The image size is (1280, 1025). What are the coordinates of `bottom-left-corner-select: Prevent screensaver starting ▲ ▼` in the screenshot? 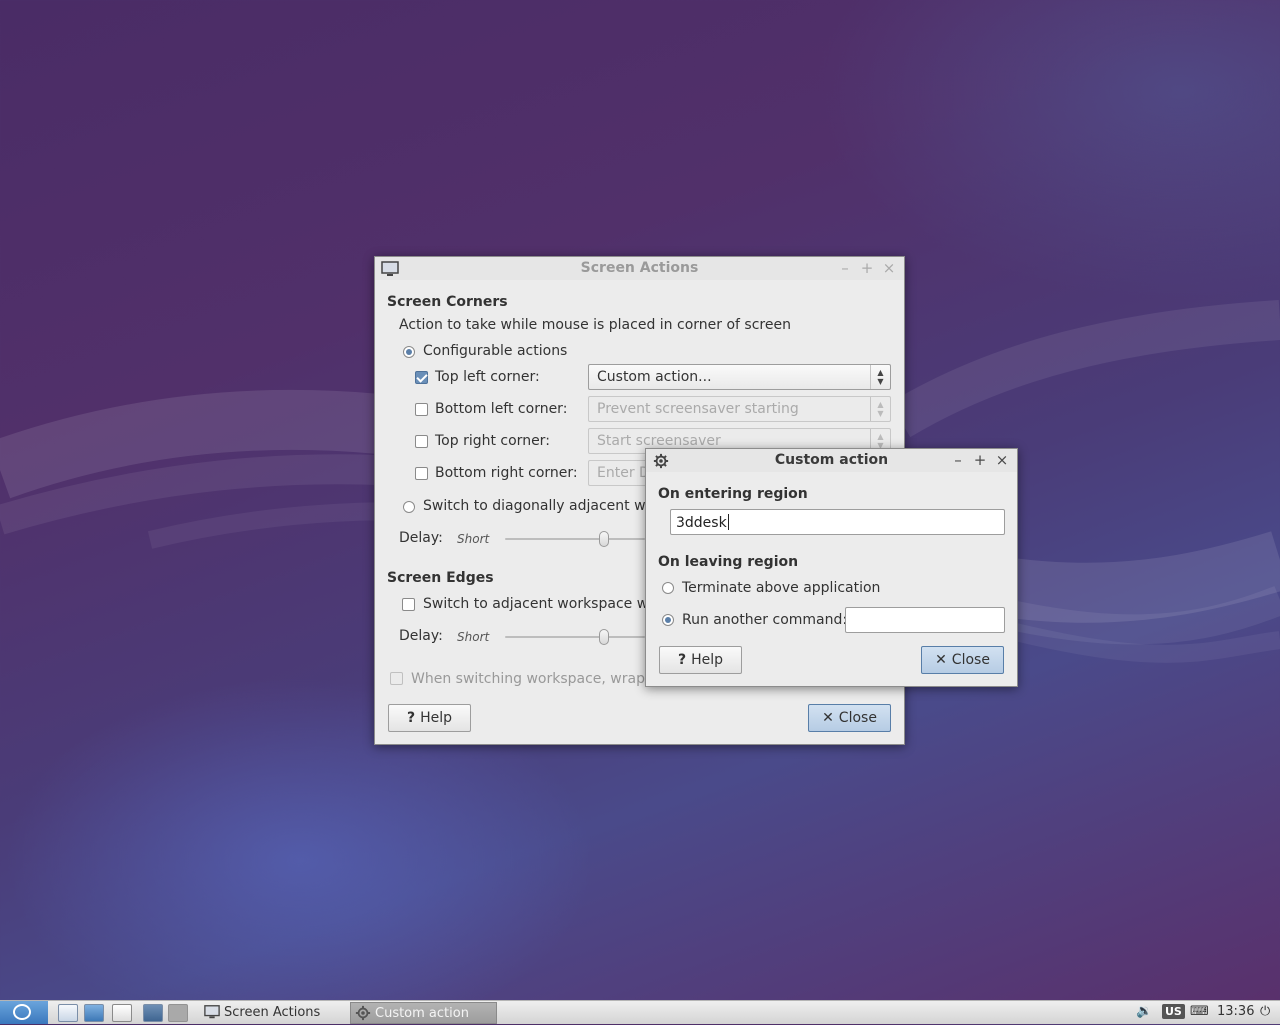 It's located at (739, 409).